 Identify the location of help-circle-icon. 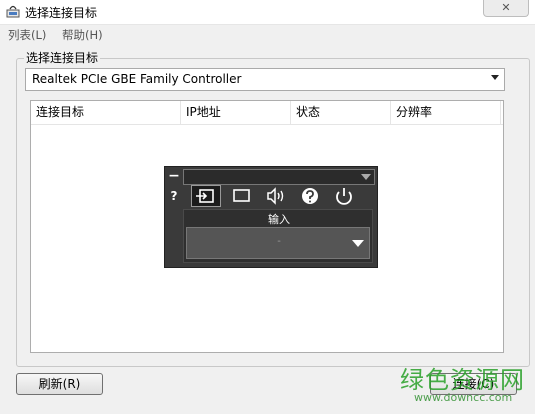
(310, 196).